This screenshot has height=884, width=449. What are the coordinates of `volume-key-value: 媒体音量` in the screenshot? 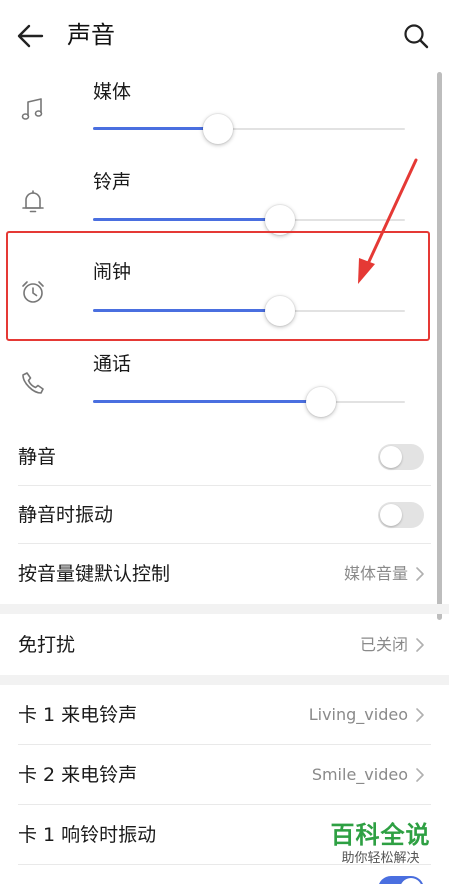 It's located at (375, 573).